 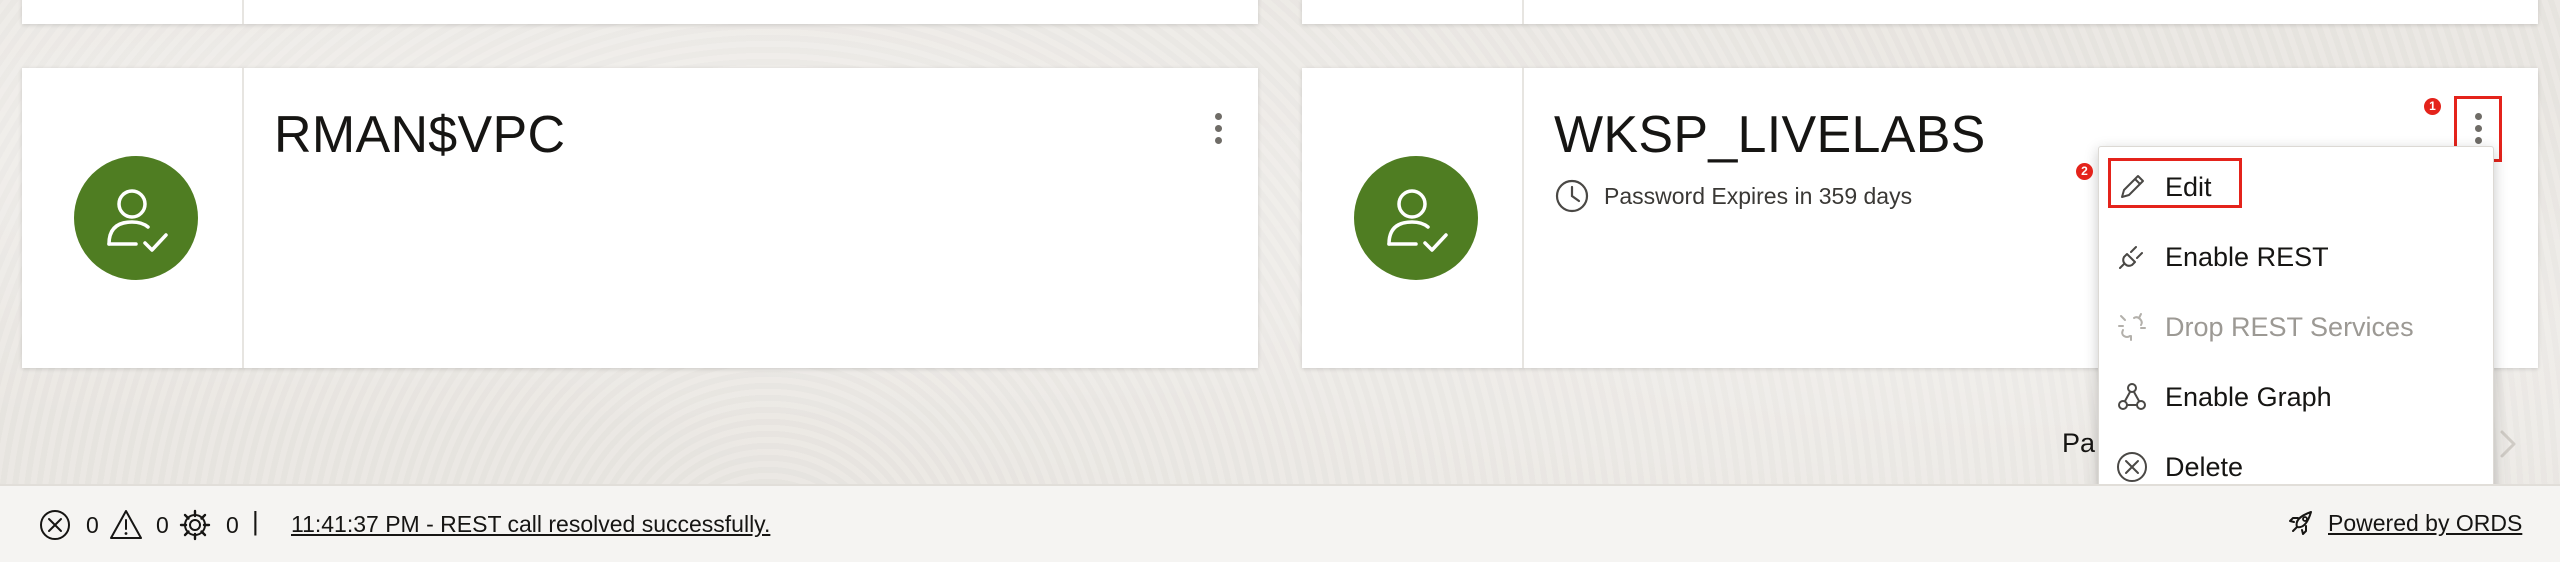 I want to click on menu-item-label: Enable Graph, so click(x=2248, y=396).